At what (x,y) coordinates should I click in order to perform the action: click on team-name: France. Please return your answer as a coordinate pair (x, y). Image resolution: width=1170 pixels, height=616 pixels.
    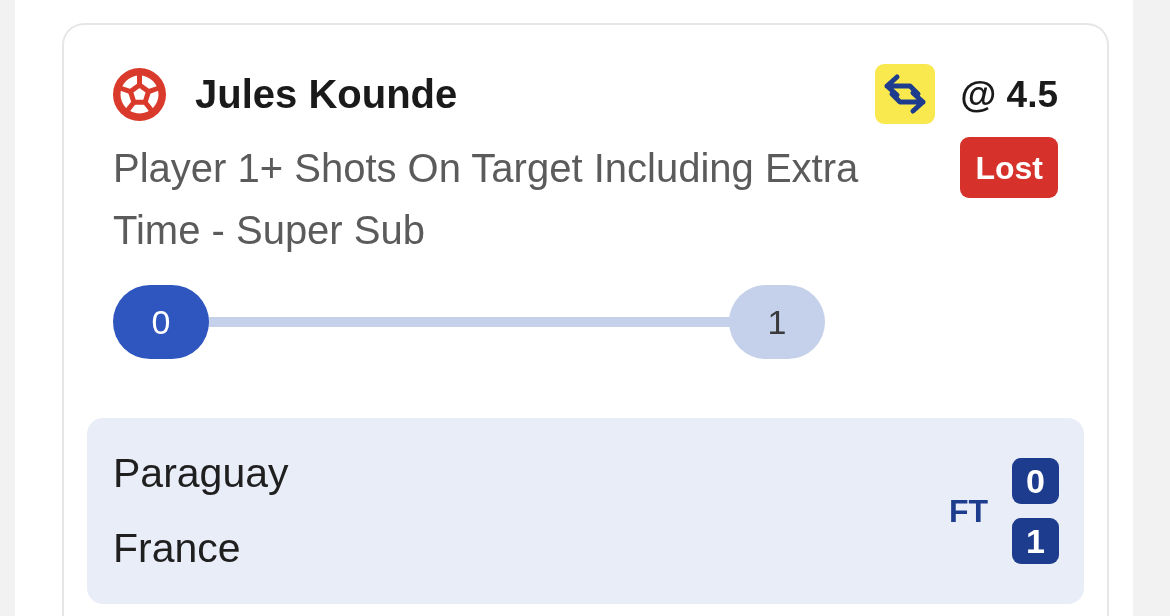
    Looking at the image, I should click on (177, 548).